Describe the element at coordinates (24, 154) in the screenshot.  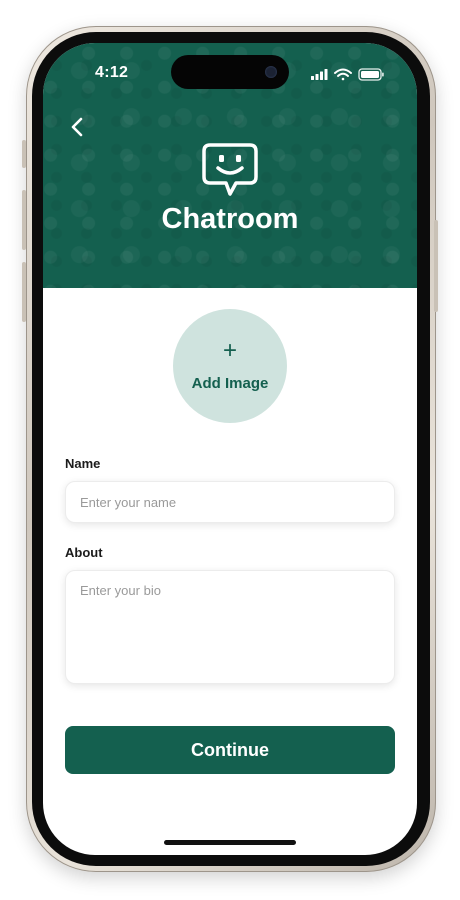
I see `action-button` at that location.